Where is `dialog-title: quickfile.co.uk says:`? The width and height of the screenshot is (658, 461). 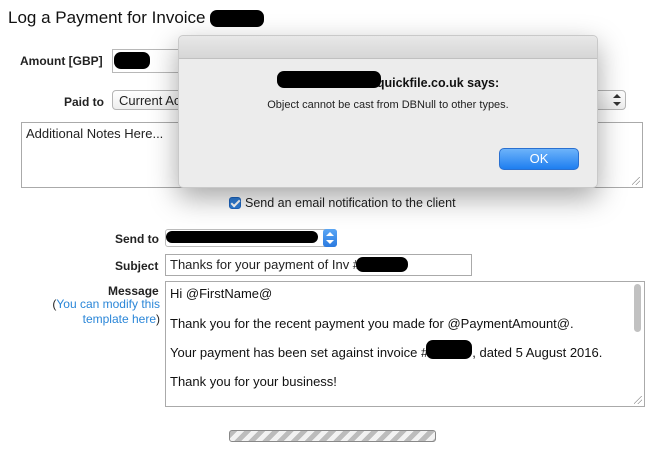
dialog-title: quickfile.co.uk says: is located at coordinates (438, 83).